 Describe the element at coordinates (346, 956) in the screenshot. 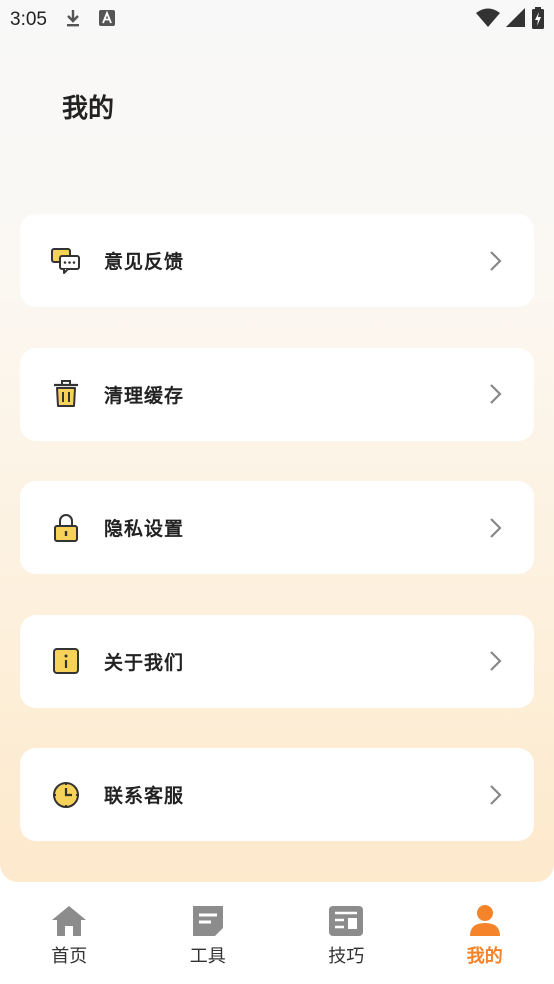

I see `tab-label: 技巧` at that location.